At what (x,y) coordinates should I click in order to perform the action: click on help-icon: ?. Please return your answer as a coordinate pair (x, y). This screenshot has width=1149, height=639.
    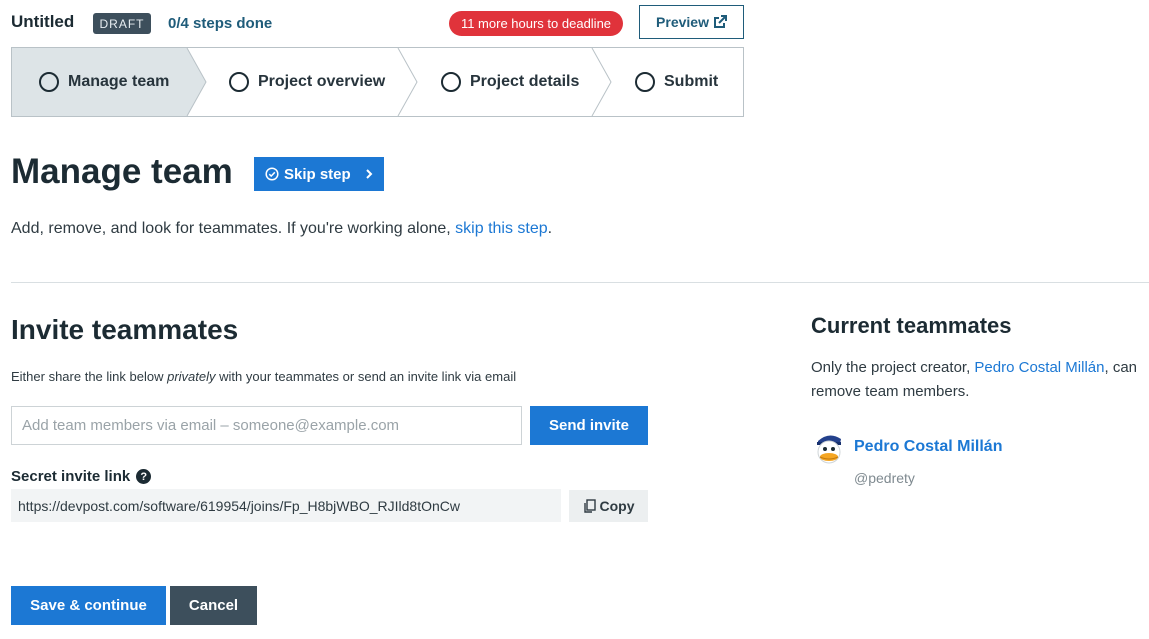
    Looking at the image, I should click on (144, 476).